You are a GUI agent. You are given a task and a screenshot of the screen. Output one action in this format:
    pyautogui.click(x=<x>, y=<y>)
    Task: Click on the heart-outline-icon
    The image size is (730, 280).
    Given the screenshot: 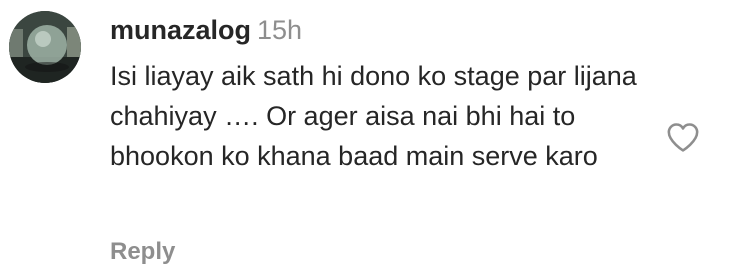 What is the action you would take?
    pyautogui.click(x=683, y=137)
    